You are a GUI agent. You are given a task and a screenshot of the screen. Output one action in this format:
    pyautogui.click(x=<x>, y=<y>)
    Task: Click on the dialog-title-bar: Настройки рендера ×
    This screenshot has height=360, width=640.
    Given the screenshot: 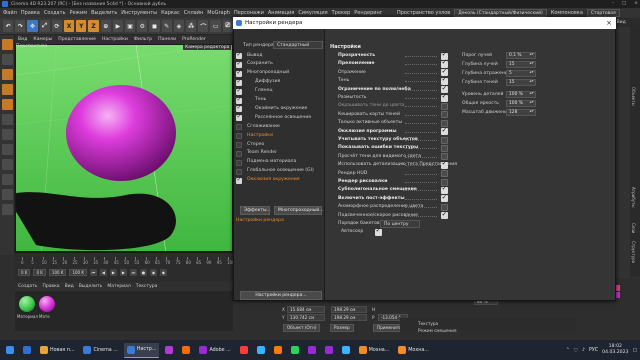 What is the action you would take?
    pyautogui.click(x=424, y=23)
    